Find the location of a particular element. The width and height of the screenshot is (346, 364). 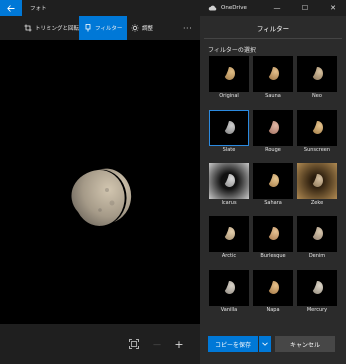

filter-rouge: Rouge is located at coordinates (273, 132).